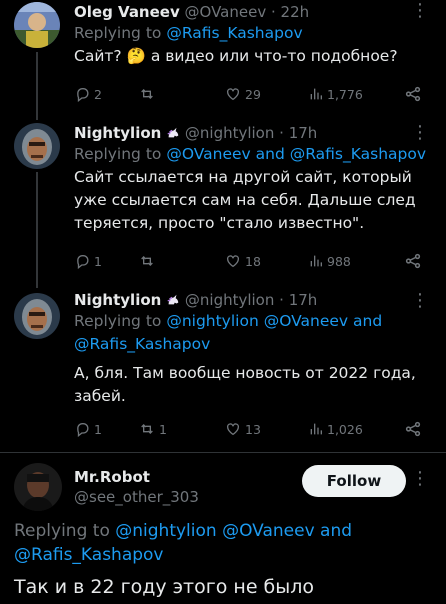 Image resolution: width=446 pixels, height=604 pixels. What do you see at coordinates (345, 94) in the screenshot?
I see `view-count: 1,776` at bounding box center [345, 94].